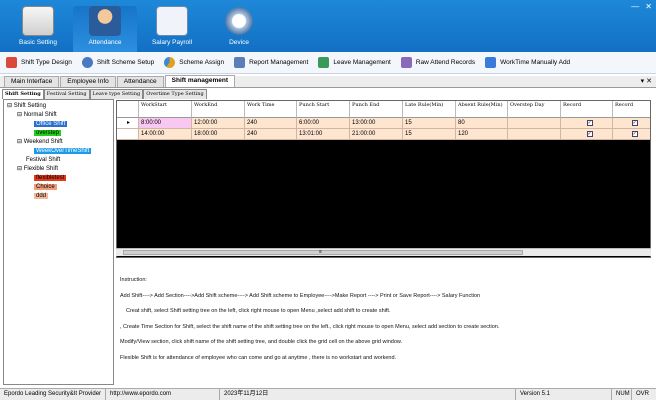 This screenshot has width=656, height=400. I want to click on close-button: ✕, so click(648, 6).